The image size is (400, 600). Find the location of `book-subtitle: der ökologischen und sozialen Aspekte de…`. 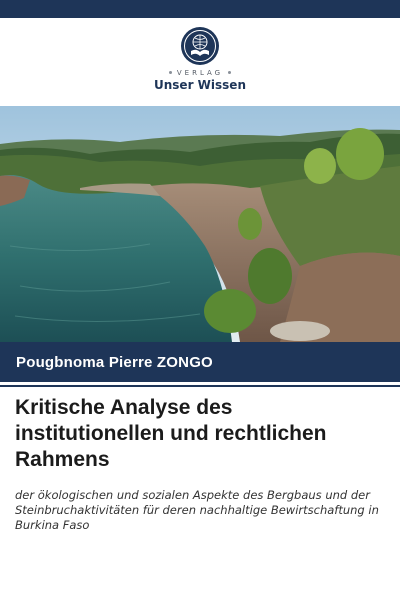

book-subtitle: der ökologischen und sozialen Aspekte de… is located at coordinates (197, 510).